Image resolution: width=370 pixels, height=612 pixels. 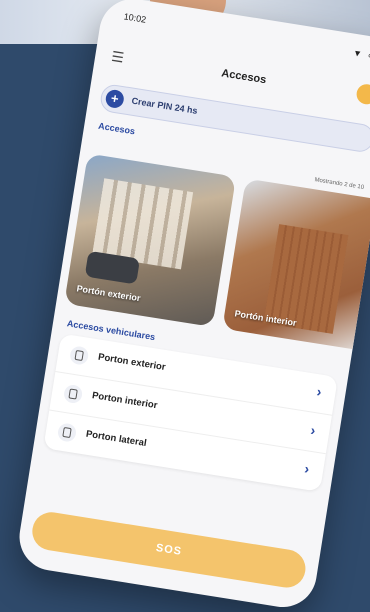 What do you see at coordinates (362, 94) in the screenshot?
I see `avatar` at bounding box center [362, 94].